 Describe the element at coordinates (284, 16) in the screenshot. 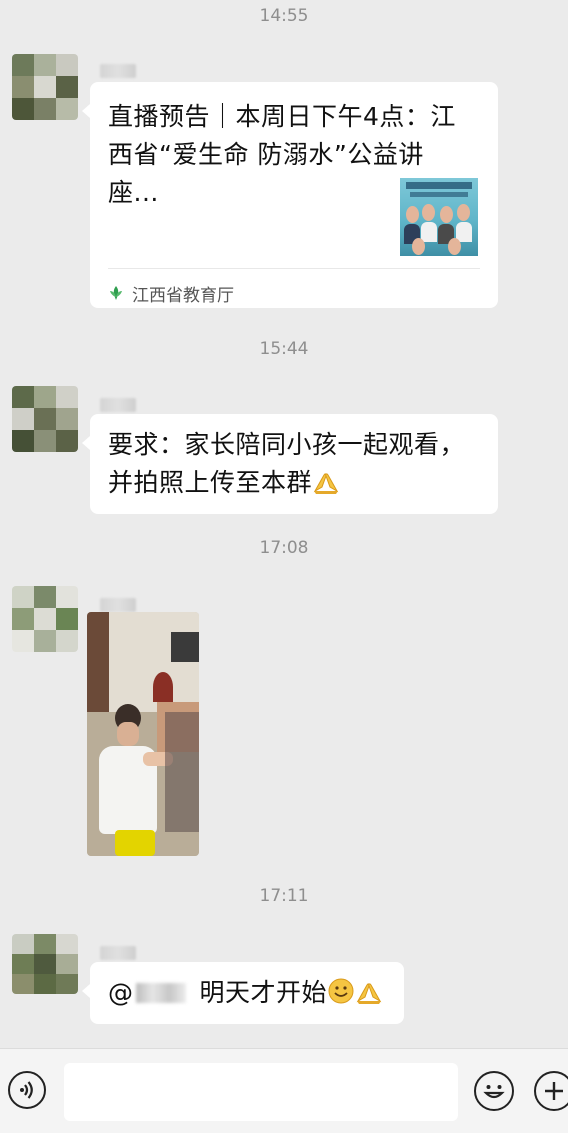

I see `timestamp: 14:55` at that location.